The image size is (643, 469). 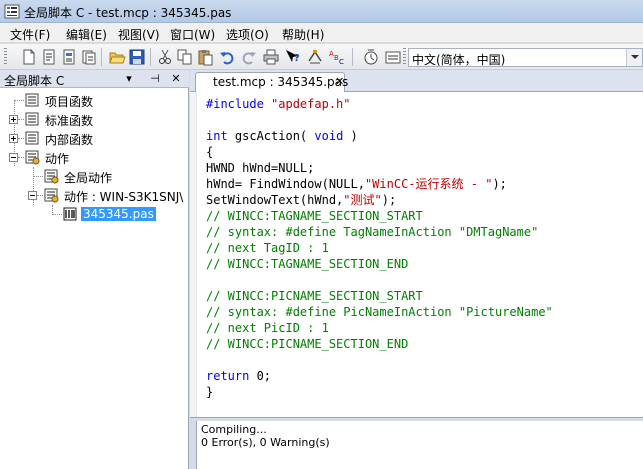 I want to click on code-token: SetWindowText(hWnd,, so click(x=275, y=200).